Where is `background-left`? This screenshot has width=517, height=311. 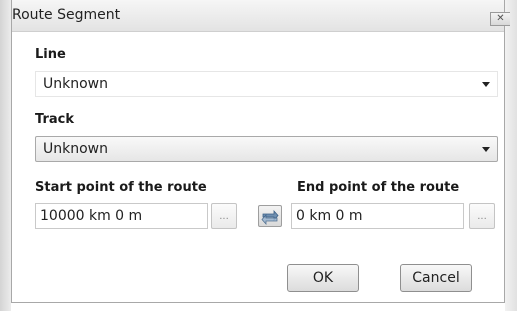 background-left is located at coordinates (5, 155).